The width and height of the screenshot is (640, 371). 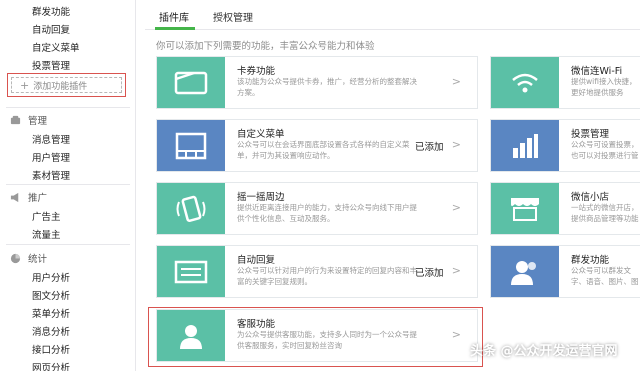 What do you see at coordinates (51, 29) in the screenshot?
I see `sidebar-item-auto-reply: 自动回复` at bounding box center [51, 29].